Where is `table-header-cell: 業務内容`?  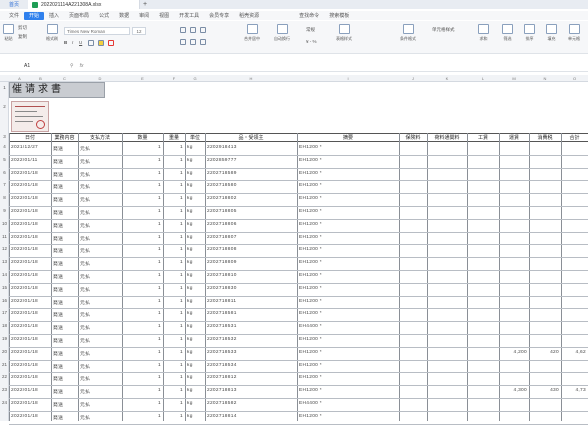 table-header-cell: 業務内容 is located at coordinates (64, 138).